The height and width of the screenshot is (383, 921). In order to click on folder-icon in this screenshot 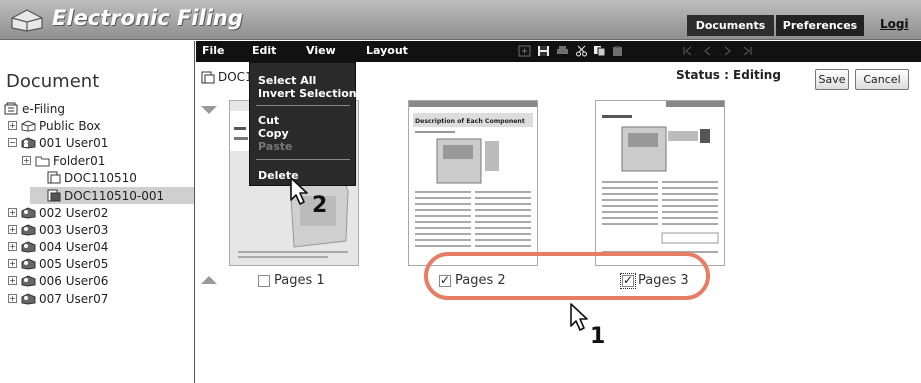, I will do `click(42, 161)`.